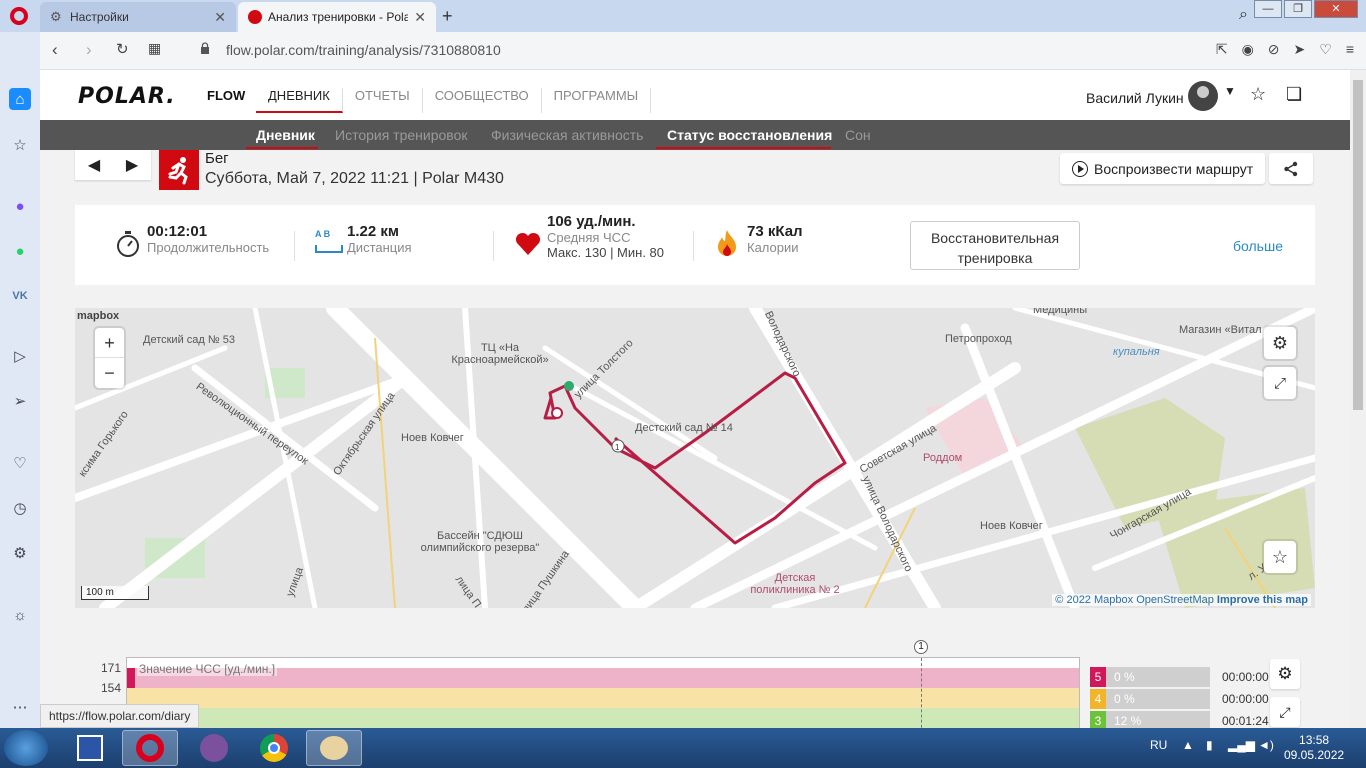 This screenshot has height=768, width=1366. Describe the element at coordinates (89, 50) in the screenshot. I see `forward-icon: ›` at that location.